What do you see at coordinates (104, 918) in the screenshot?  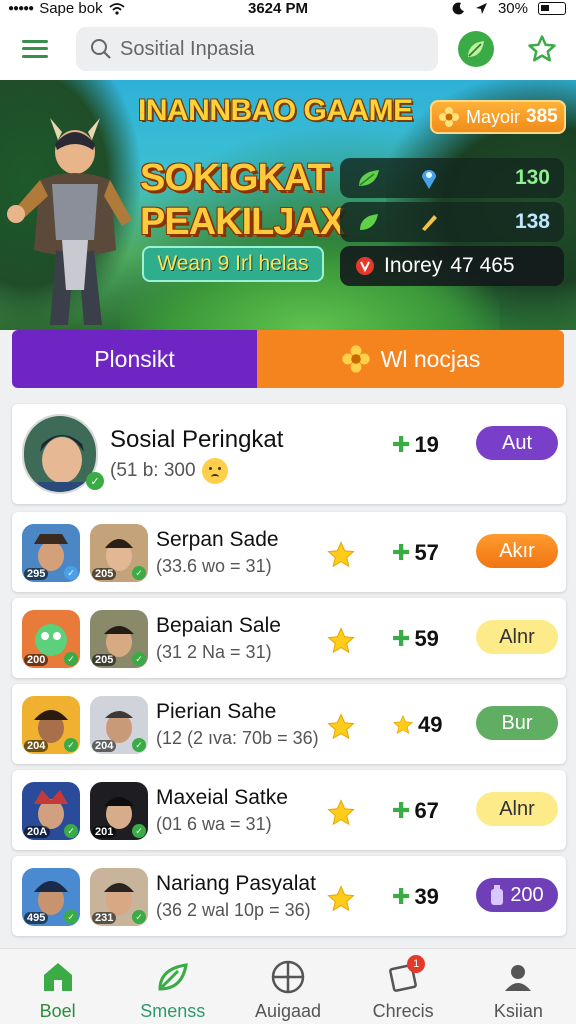 I see `level-badge: 231` at bounding box center [104, 918].